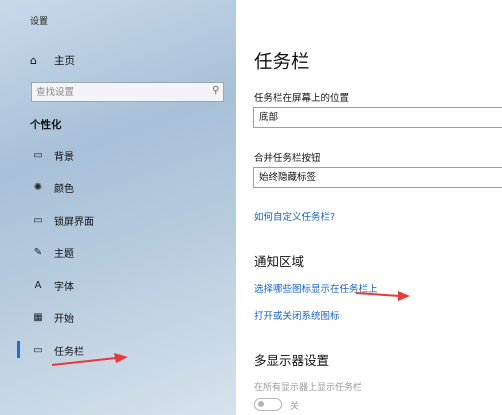 This screenshot has height=415, width=502. Describe the element at coordinates (38, 187) in the screenshot. I see `palette-icon: ✺` at that location.